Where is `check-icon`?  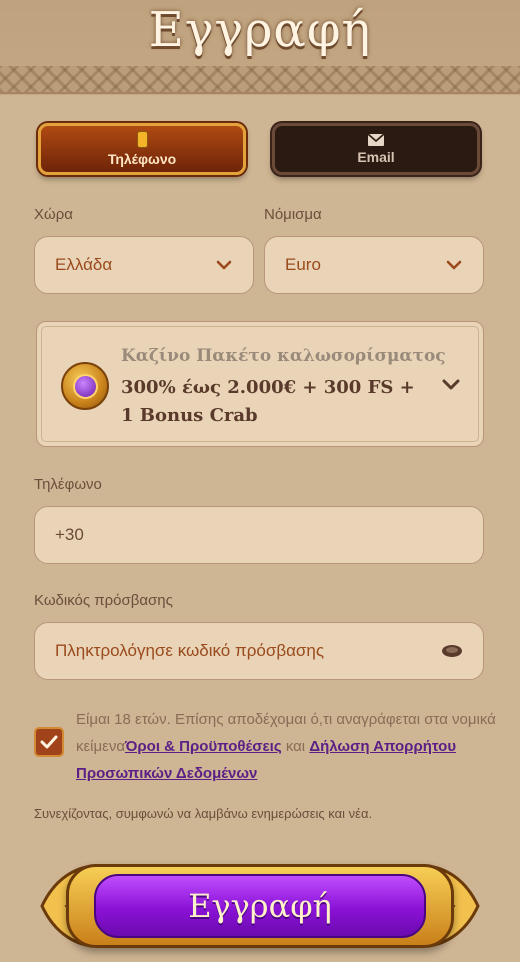 check-icon is located at coordinates (49, 742).